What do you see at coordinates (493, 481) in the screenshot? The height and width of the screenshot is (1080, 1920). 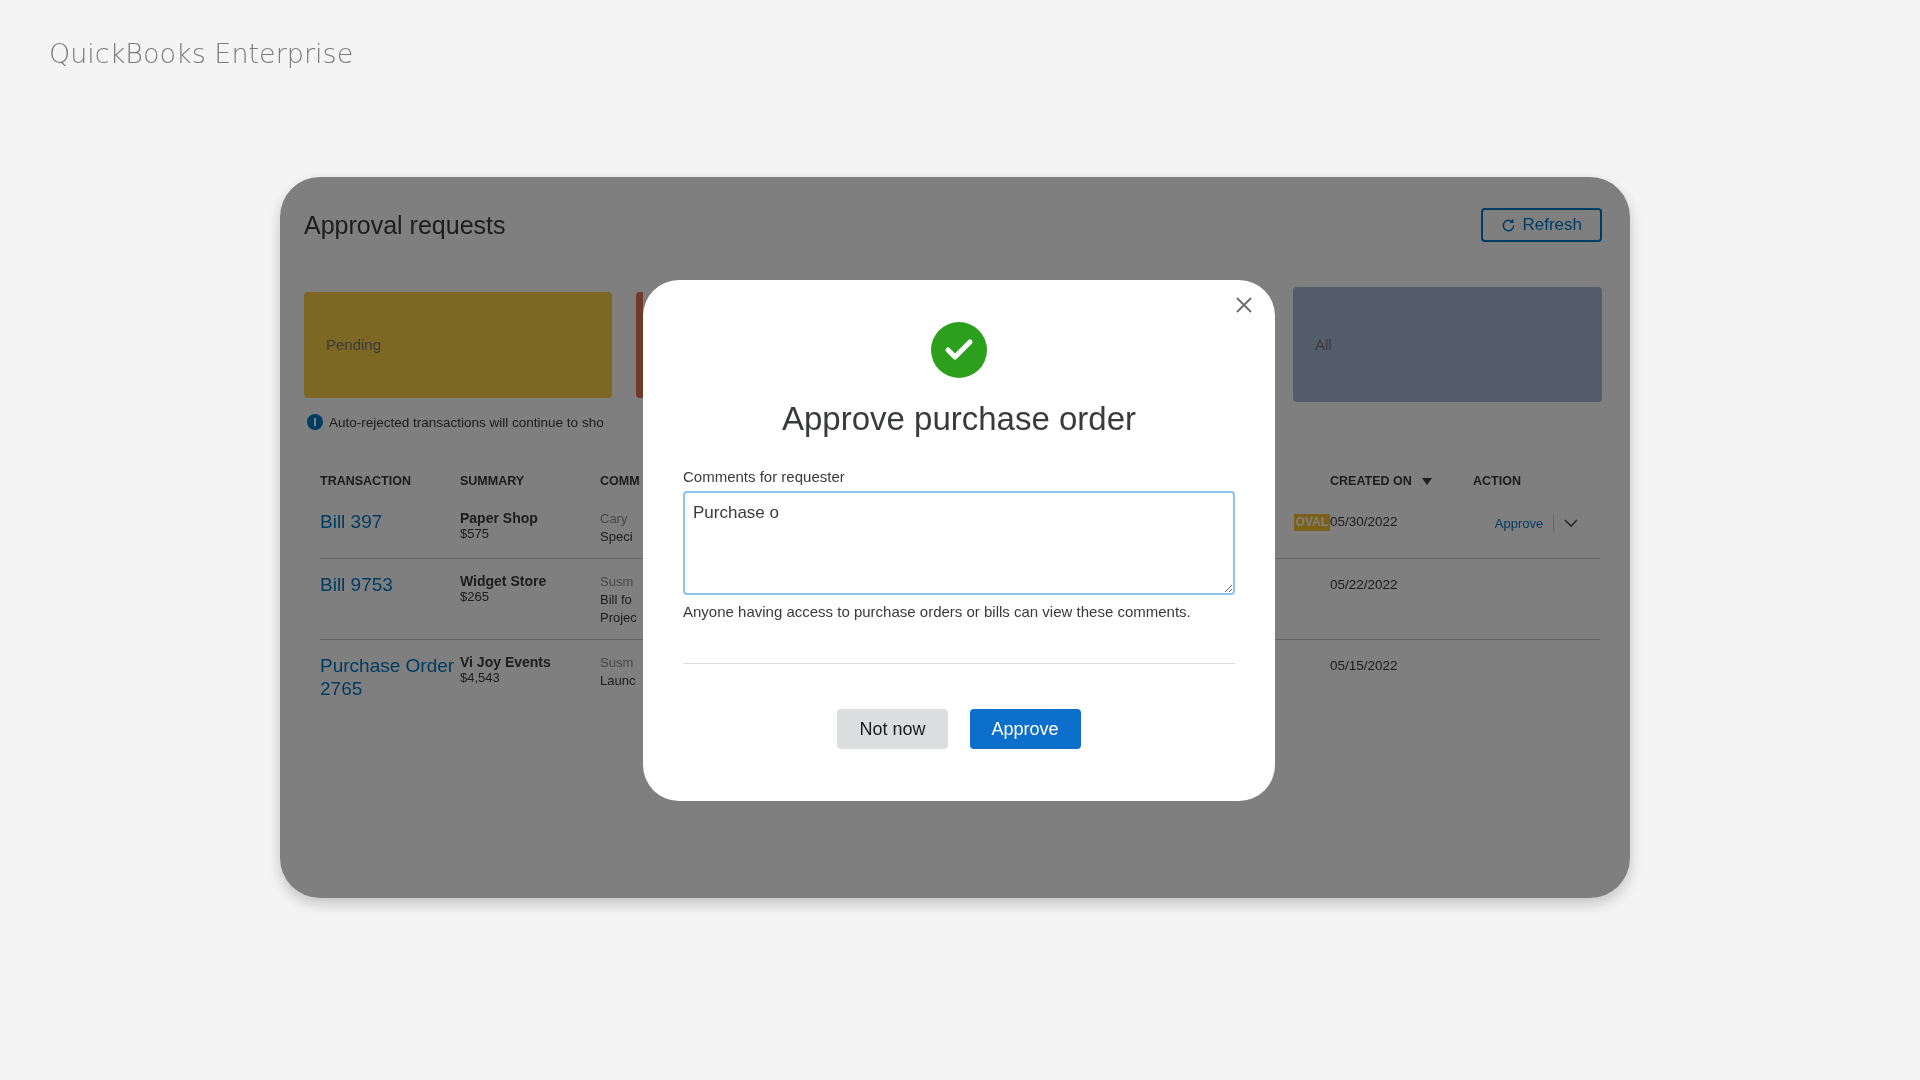 I see `column-header: SUMMARY` at bounding box center [493, 481].